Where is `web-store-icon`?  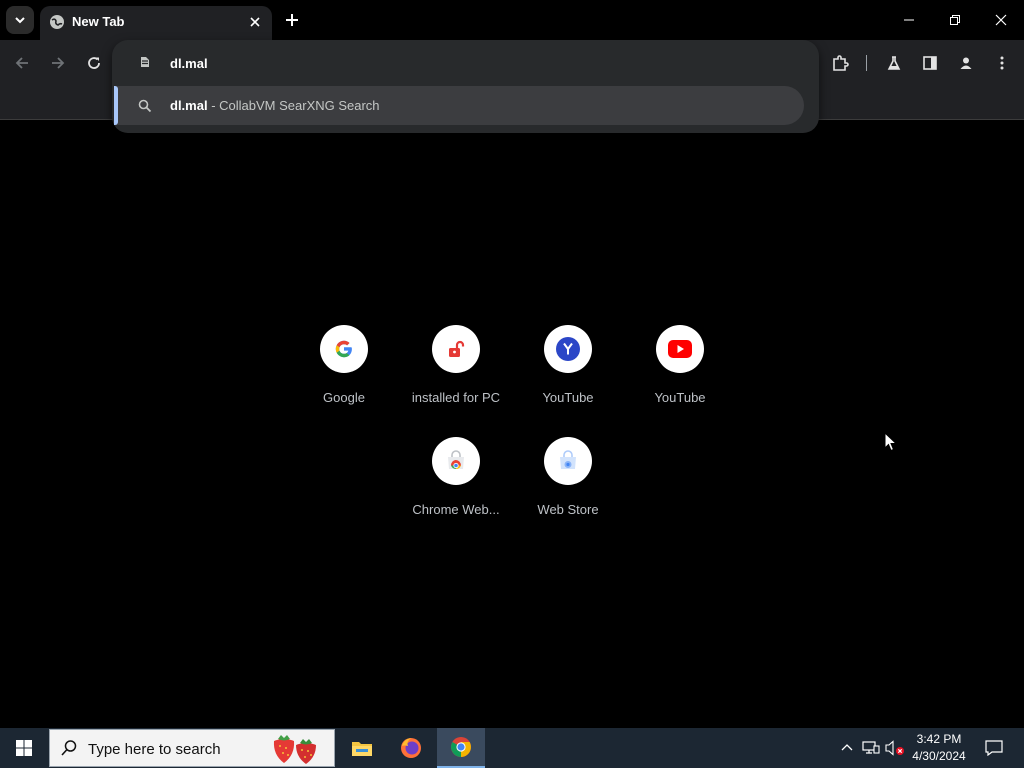 web-store-icon is located at coordinates (568, 459).